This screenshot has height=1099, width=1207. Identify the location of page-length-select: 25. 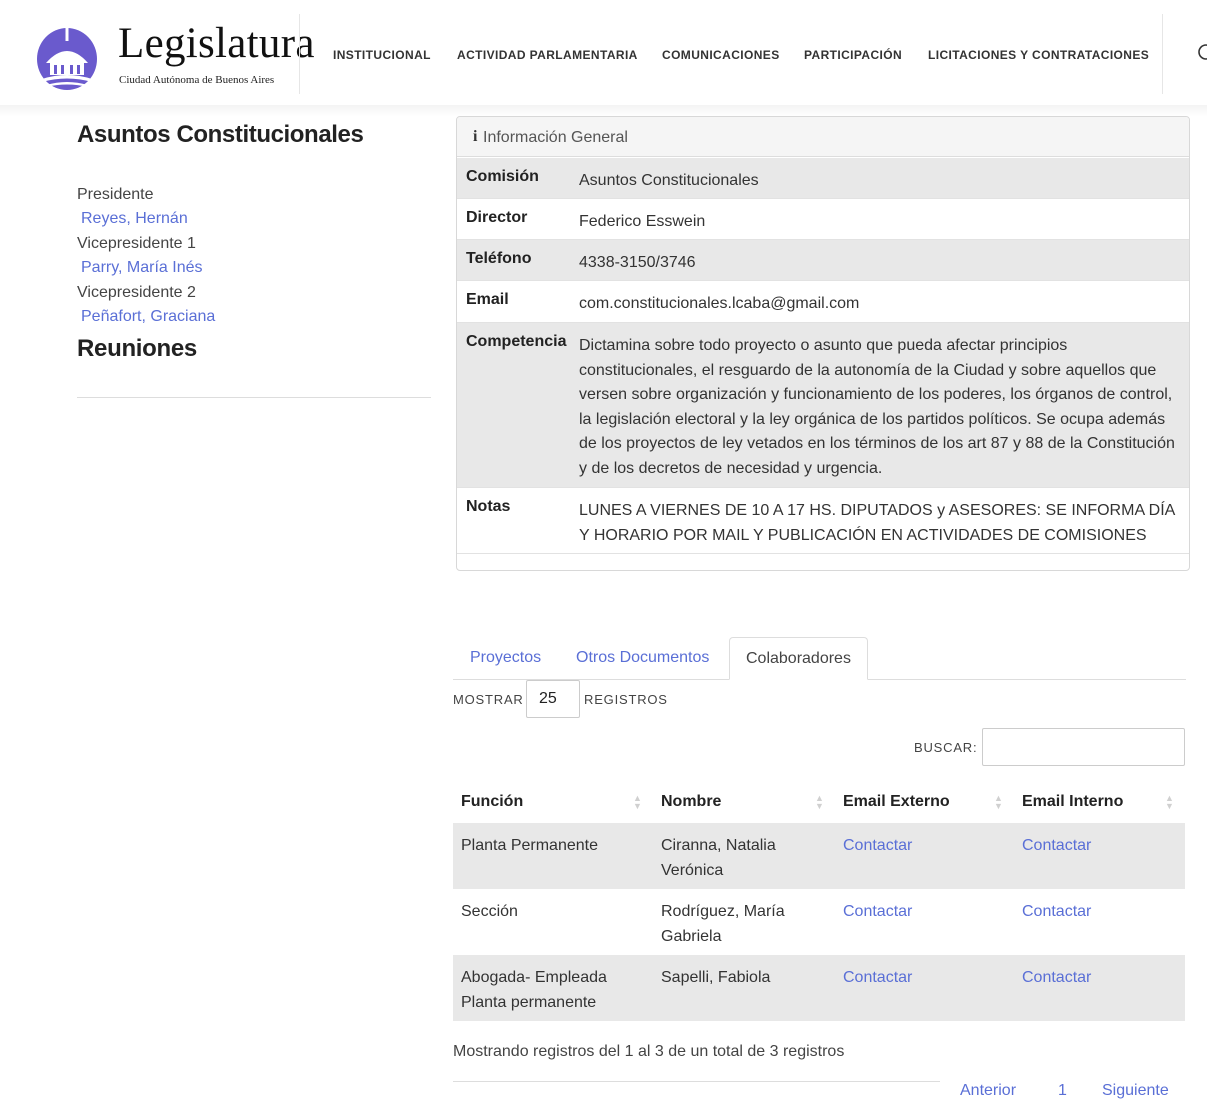
(553, 699).